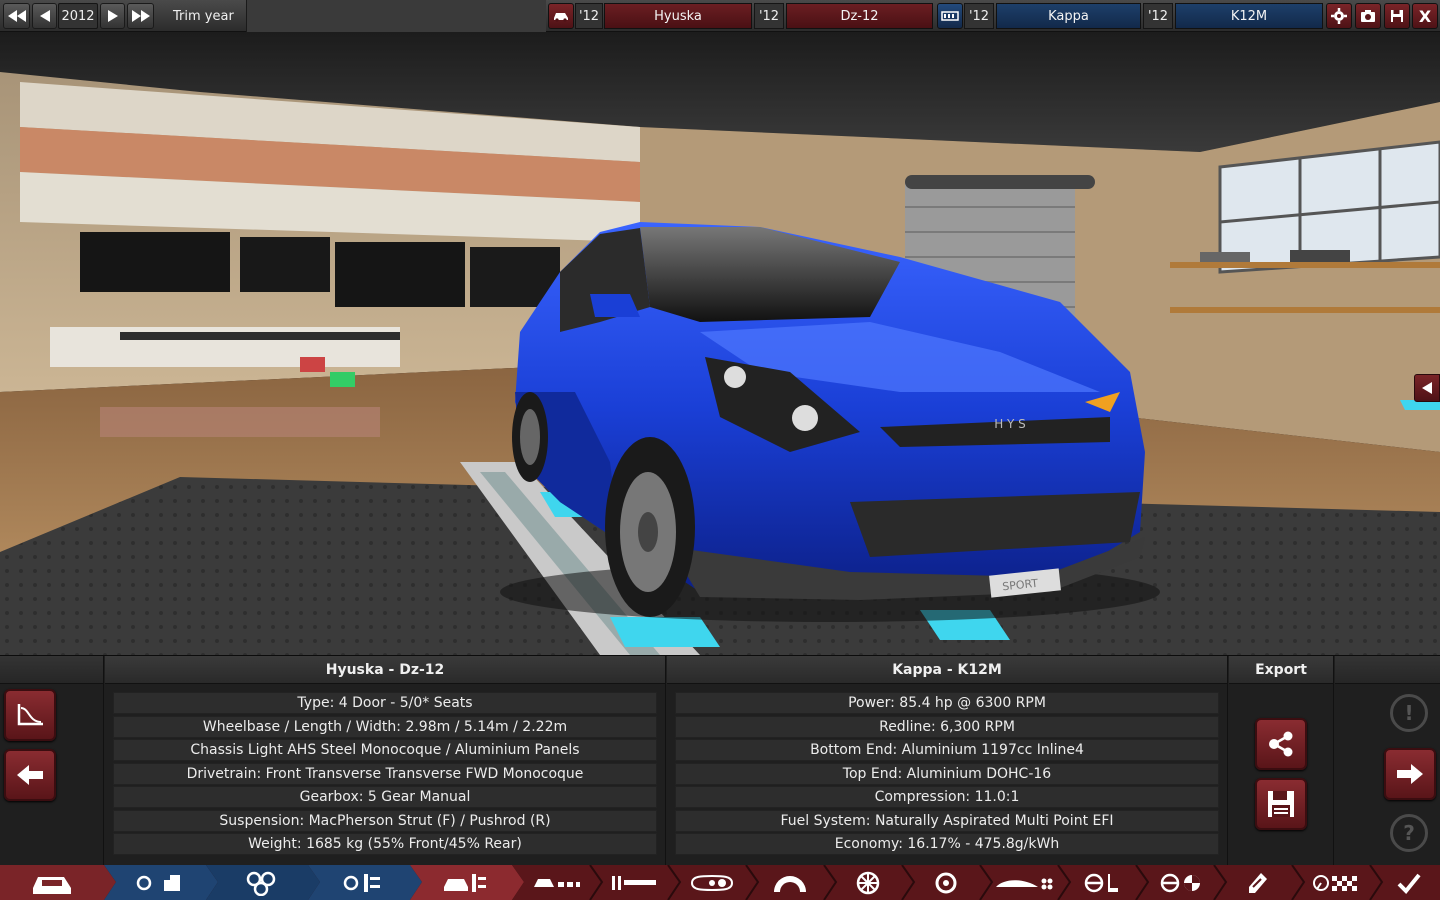 Image resolution: width=1440 pixels, height=900 pixels. What do you see at coordinates (1281, 670) in the screenshot?
I see `export-title: Export` at bounding box center [1281, 670].